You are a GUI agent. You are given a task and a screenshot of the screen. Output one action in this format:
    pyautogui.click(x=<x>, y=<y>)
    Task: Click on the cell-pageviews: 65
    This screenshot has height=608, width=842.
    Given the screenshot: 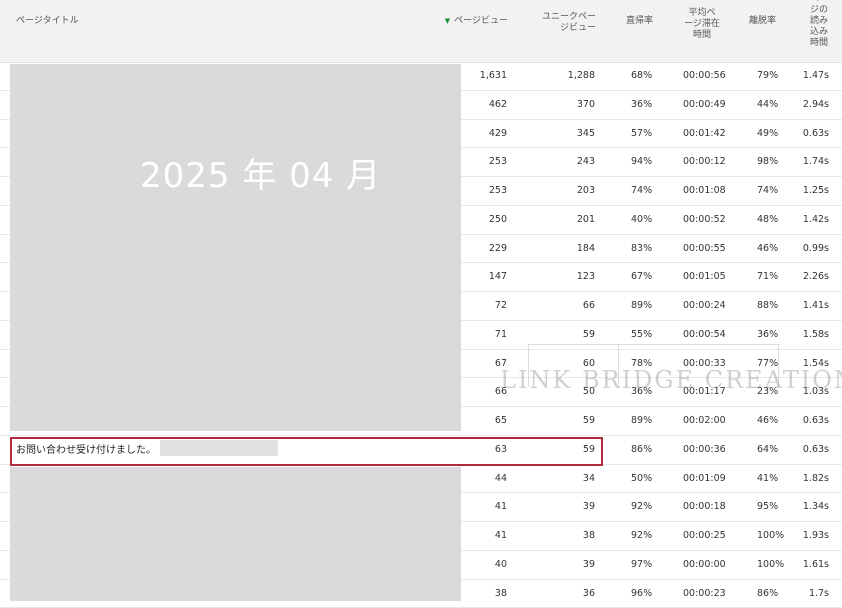 What is the action you would take?
    pyautogui.click(x=501, y=421)
    